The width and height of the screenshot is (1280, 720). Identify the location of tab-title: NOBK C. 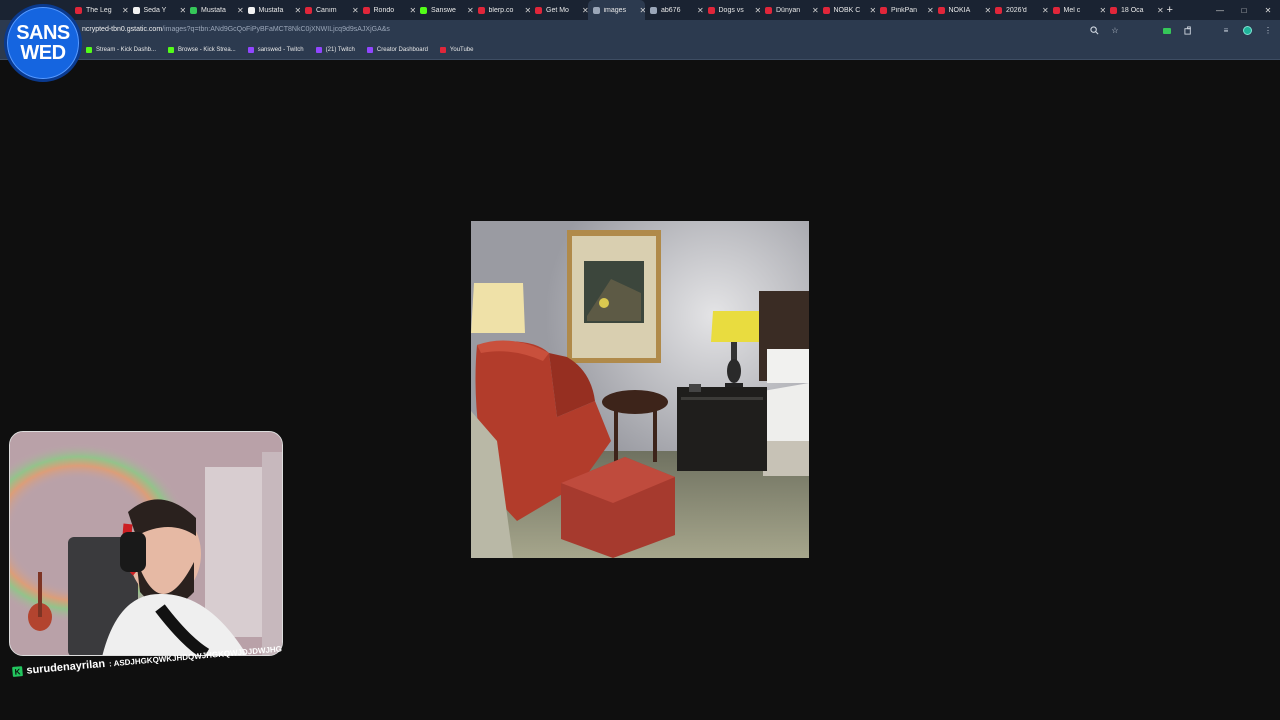
(847, 10).